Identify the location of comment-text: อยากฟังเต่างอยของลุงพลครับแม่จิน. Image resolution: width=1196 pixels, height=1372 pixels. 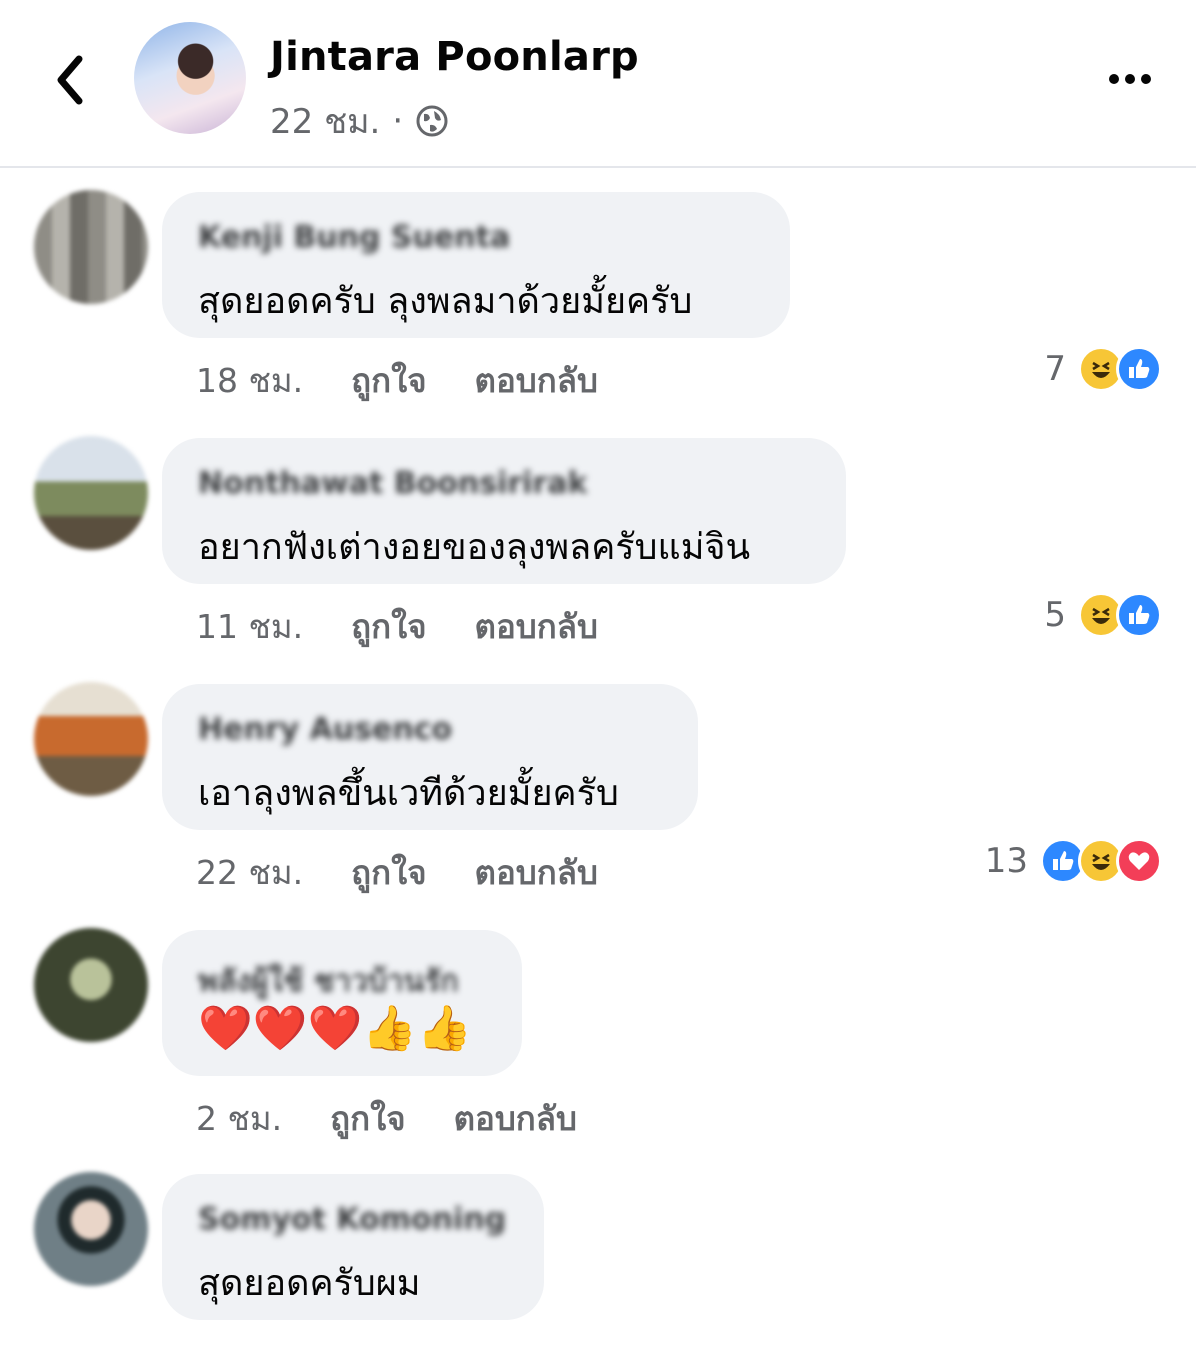
(474, 547).